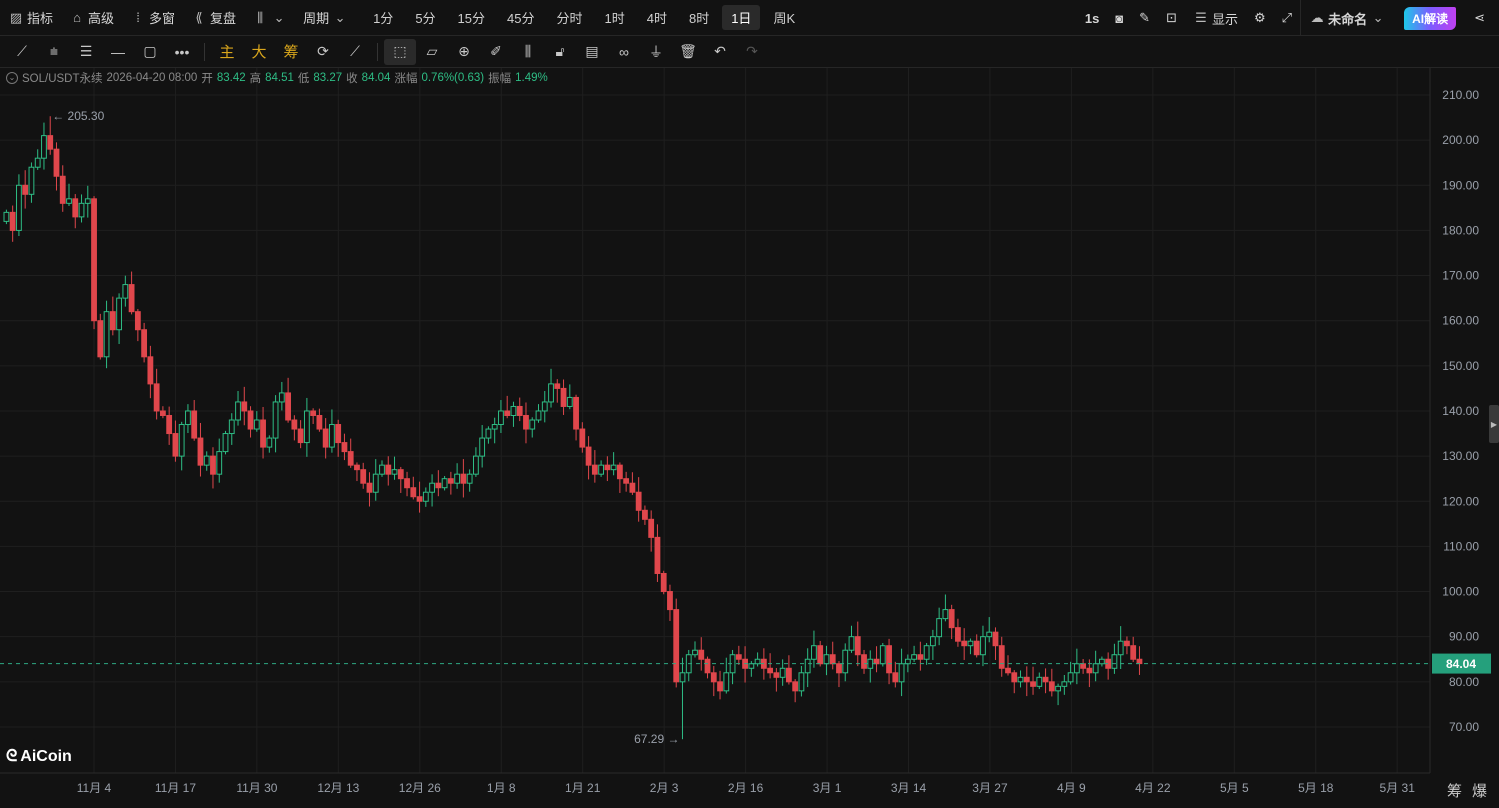 The height and width of the screenshot is (808, 1499). What do you see at coordinates (86, 52) in the screenshot?
I see `horizontal-lines-icon: ☰` at bounding box center [86, 52].